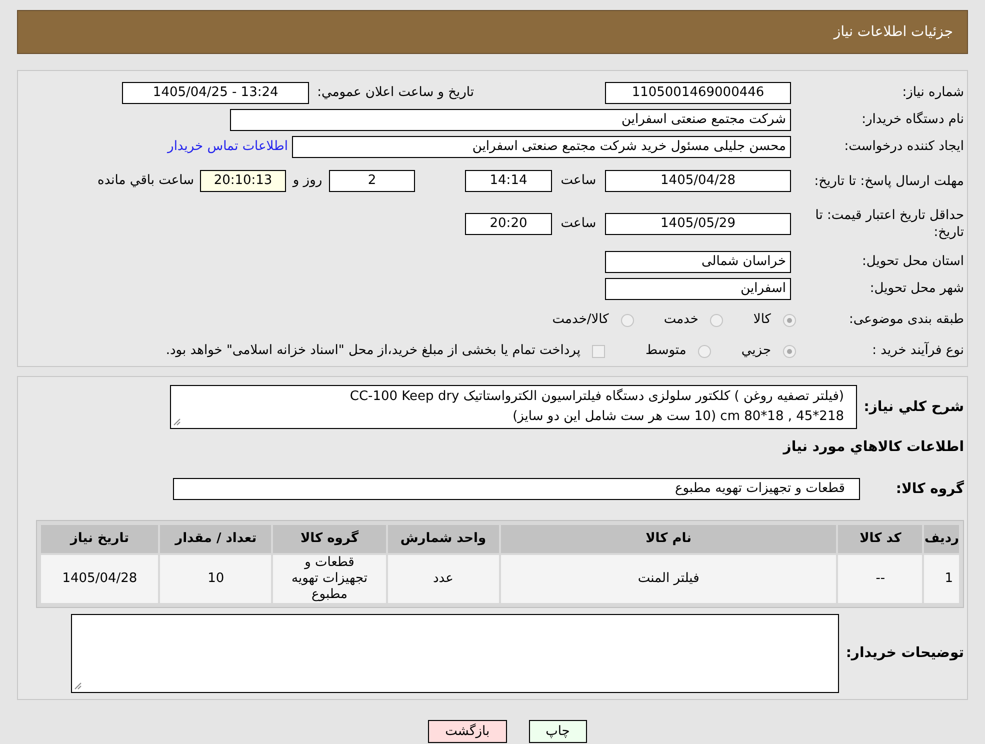  I want to click on time-field: 14:14, so click(508, 181).